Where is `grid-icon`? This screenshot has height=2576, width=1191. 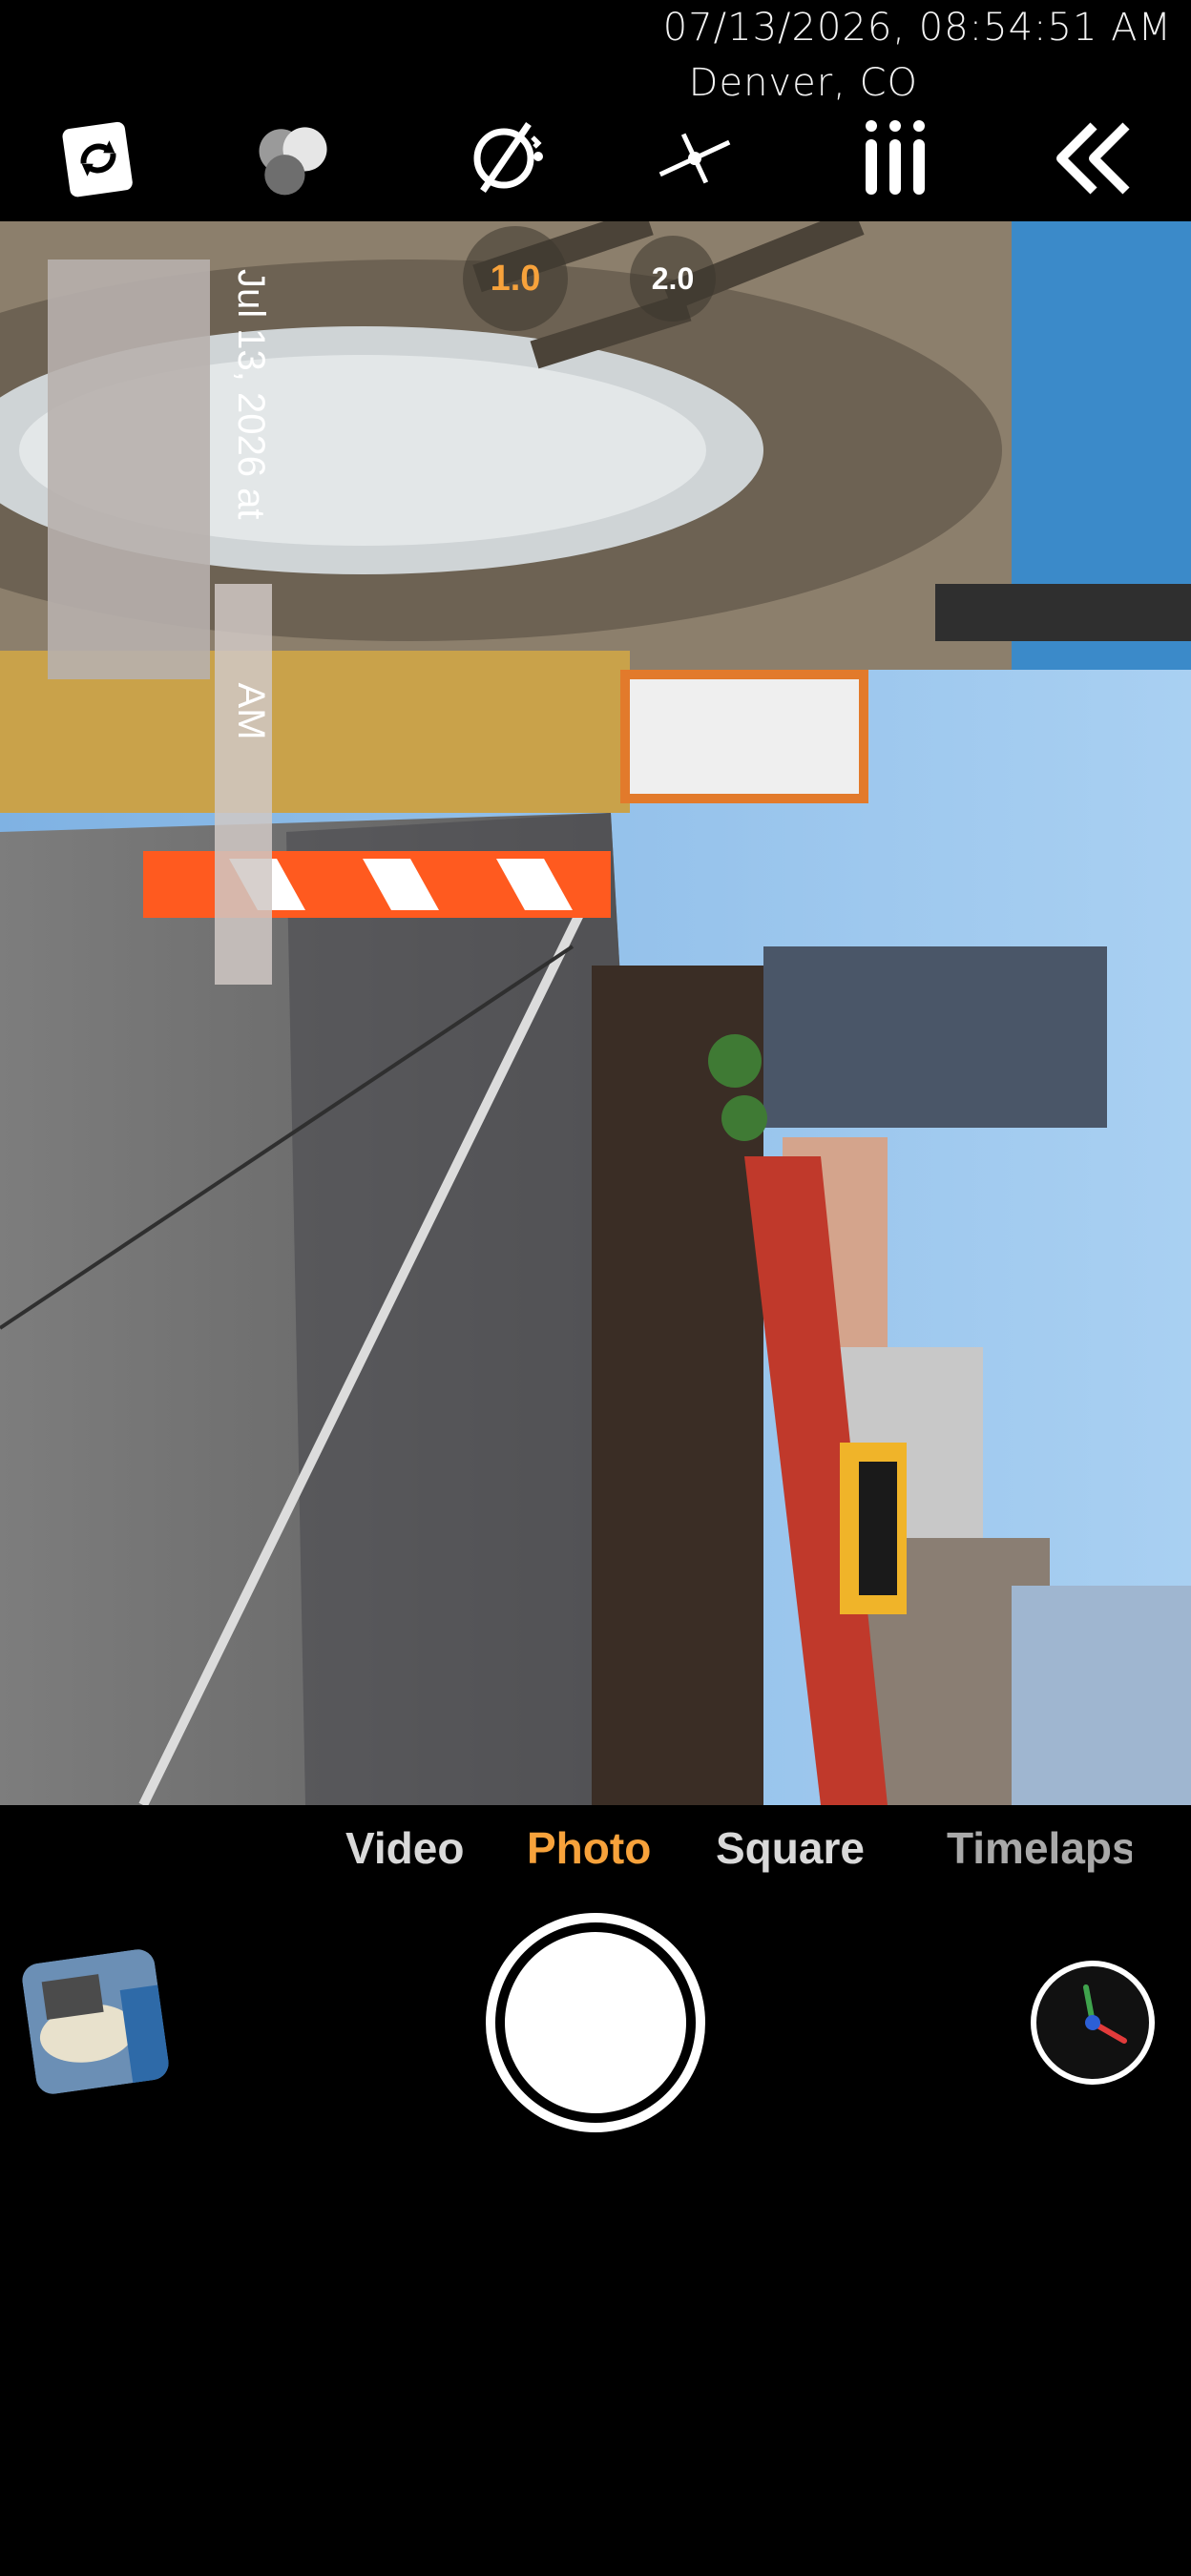
grid-icon is located at coordinates (895, 158).